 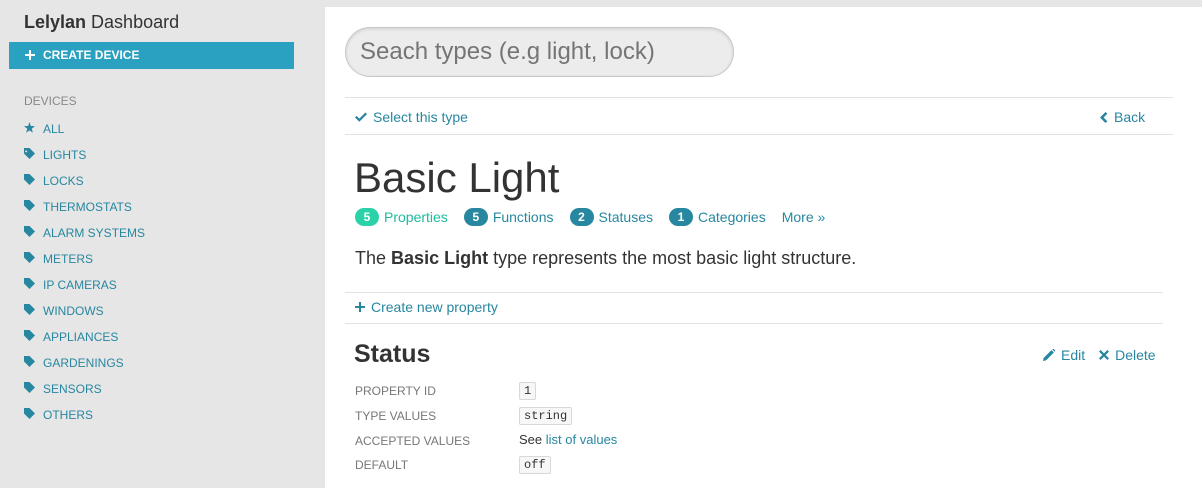 I want to click on sidebar-item-label: GARDENINGS, so click(x=83, y=363).